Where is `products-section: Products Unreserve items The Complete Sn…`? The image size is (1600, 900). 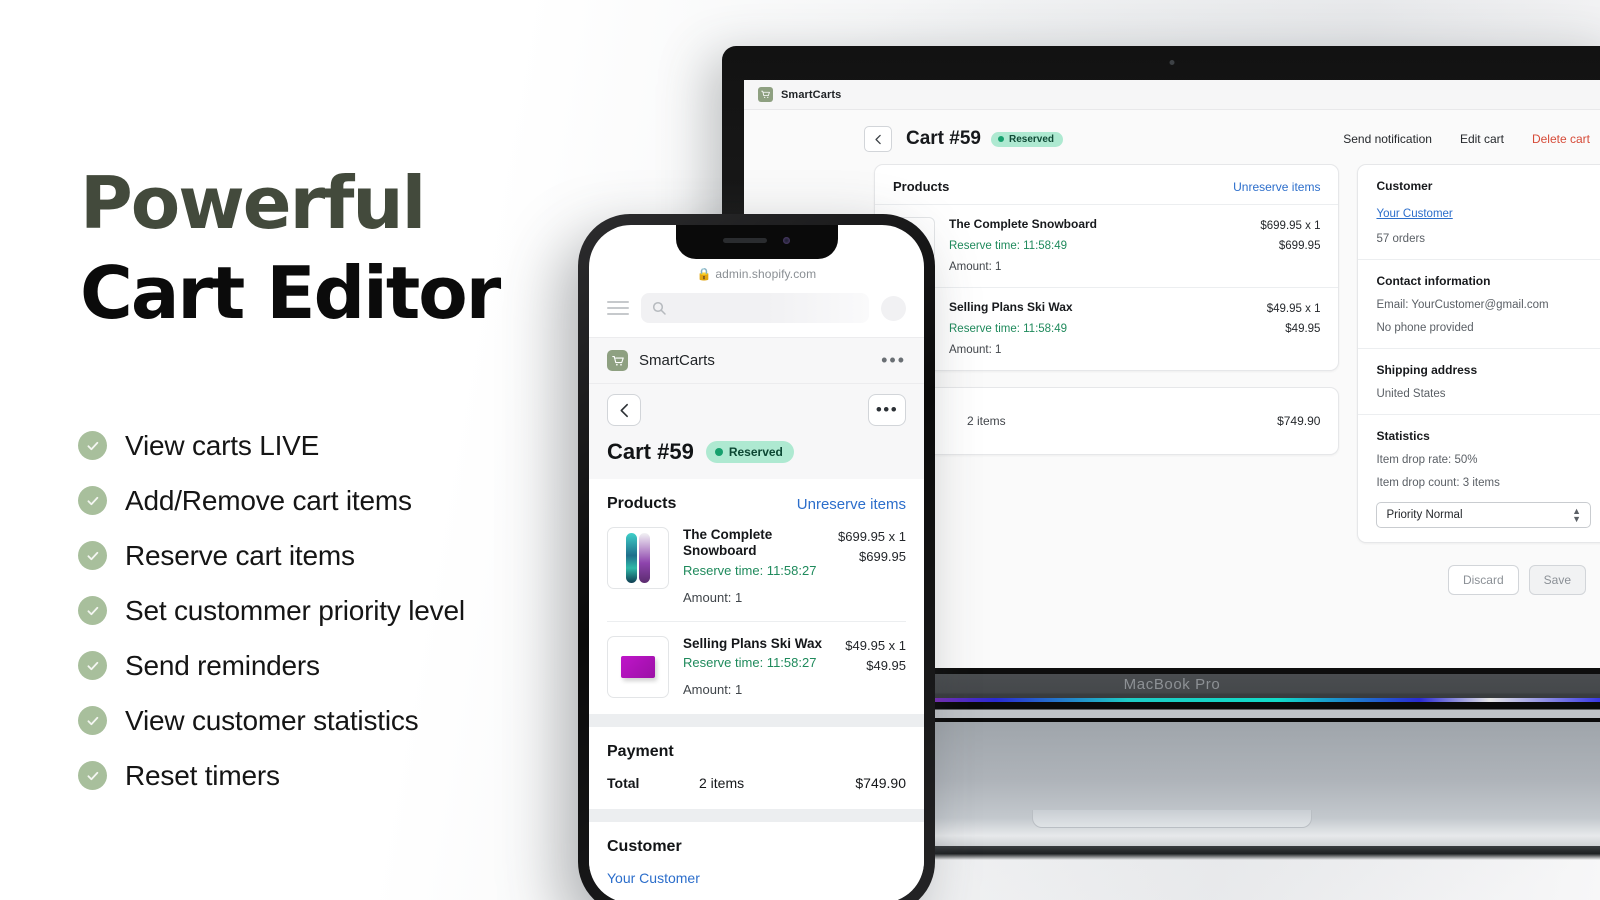 products-section: Products Unreserve items The Complete Sn… is located at coordinates (756, 596).